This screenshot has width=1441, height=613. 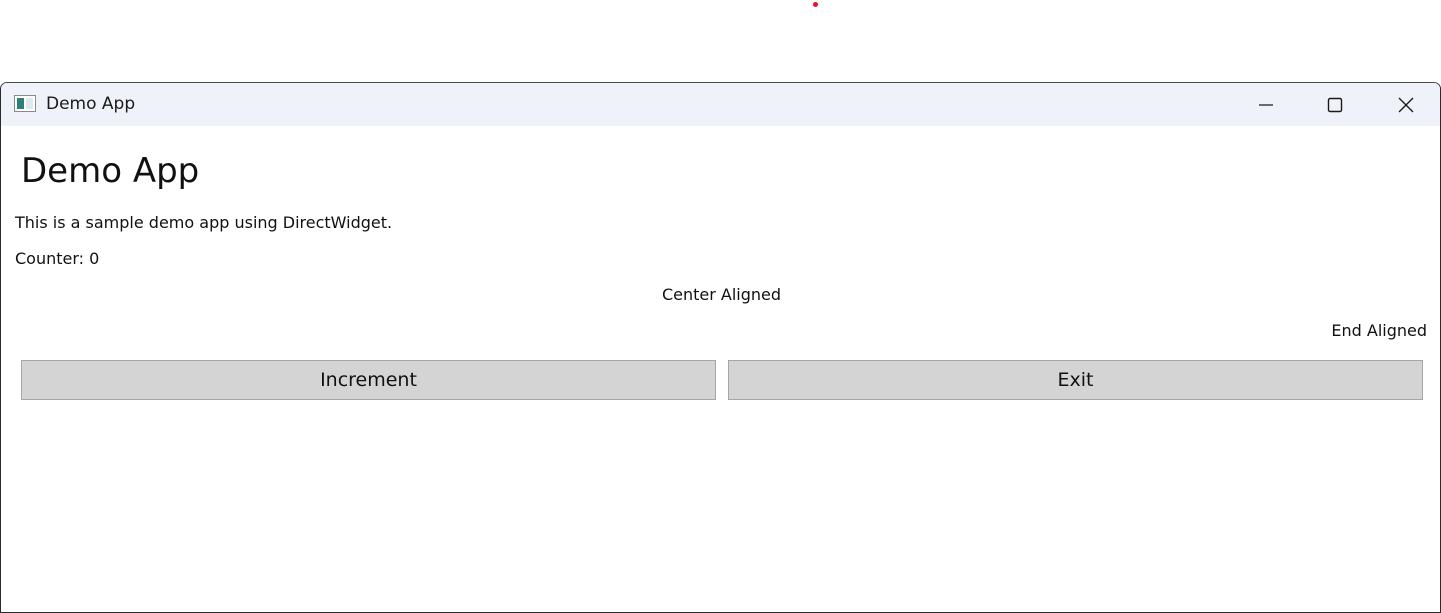 What do you see at coordinates (1075, 380) in the screenshot?
I see `exit-button: Exit` at bounding box center [1075, 380].